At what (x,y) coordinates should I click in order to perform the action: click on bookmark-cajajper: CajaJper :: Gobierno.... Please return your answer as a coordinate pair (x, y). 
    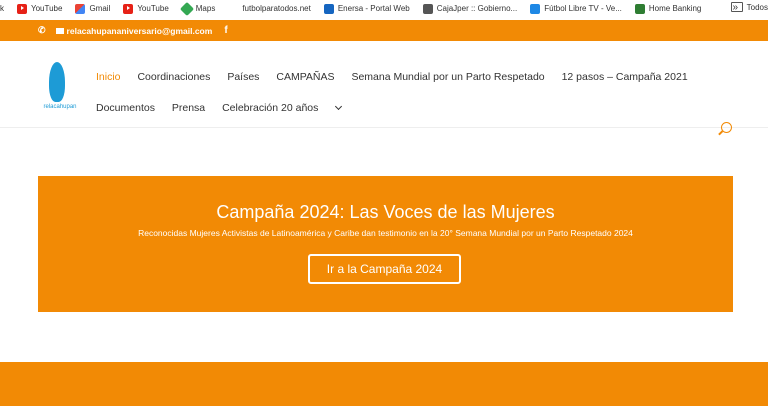
    Looking at the image, I should click on (469, 8).